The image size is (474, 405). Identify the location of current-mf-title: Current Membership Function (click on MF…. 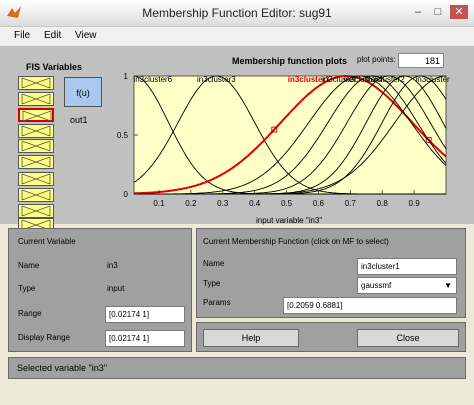
(296, 241).